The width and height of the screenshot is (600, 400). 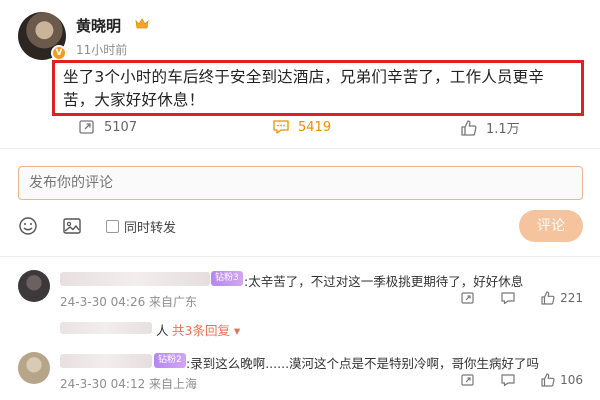 I want to click on checkbox-box, so click(x=112, y=226).